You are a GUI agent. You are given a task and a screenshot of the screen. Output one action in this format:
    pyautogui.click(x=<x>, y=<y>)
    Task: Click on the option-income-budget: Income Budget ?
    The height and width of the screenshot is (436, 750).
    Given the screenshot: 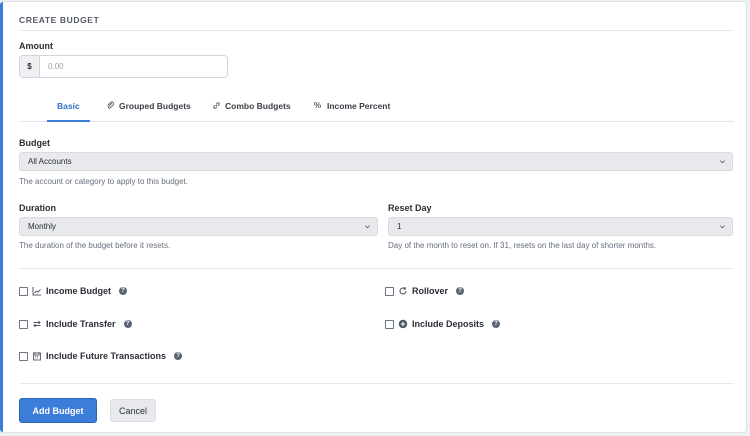 What is the action you would take?
    pyautogui.click(x=73, y=291)
    